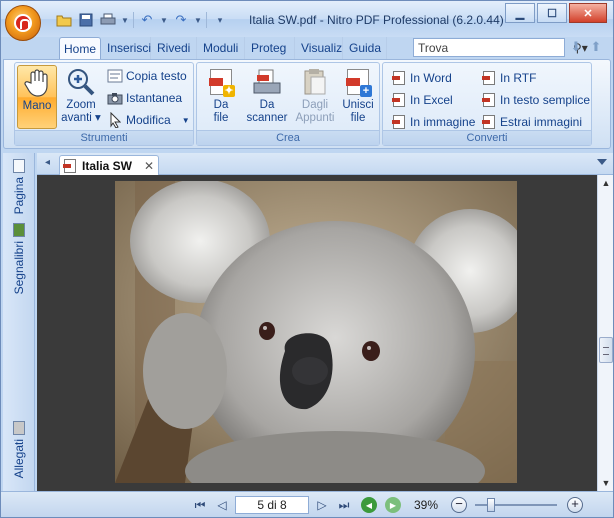 The image size is (614, 518). Describe the element at coordinates (489, 122) in the screenshot. I see `extract-images-icon` at that location.